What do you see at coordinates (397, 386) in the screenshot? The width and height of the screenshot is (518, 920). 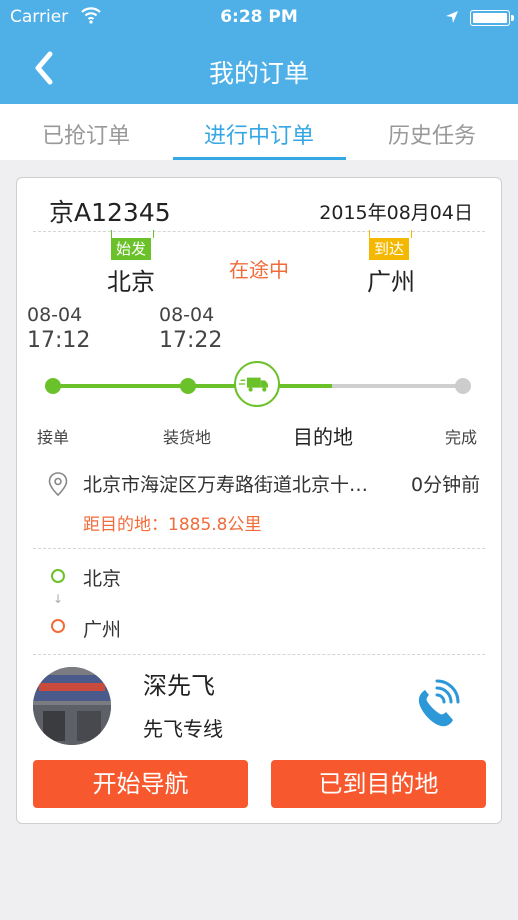 I see `progress-remaining` at bounding box center [397, 386].